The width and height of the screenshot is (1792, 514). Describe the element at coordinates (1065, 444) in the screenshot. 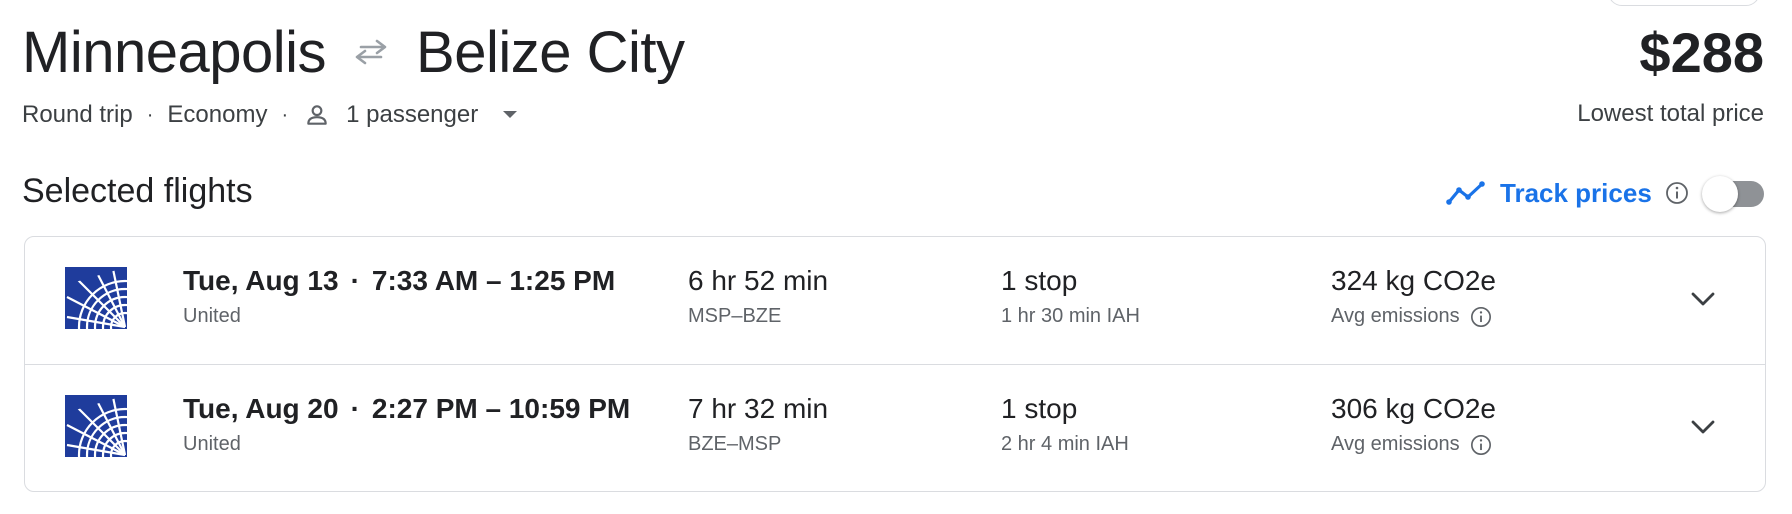

I see `flight-layover: 2 hr 4 min IAH` at that location.